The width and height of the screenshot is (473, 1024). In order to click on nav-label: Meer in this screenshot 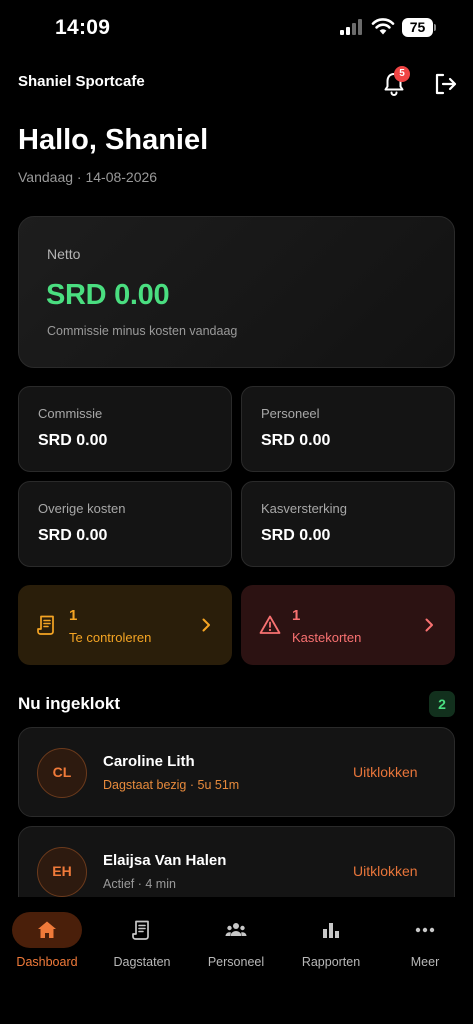, I will do `click(425, 962)`.